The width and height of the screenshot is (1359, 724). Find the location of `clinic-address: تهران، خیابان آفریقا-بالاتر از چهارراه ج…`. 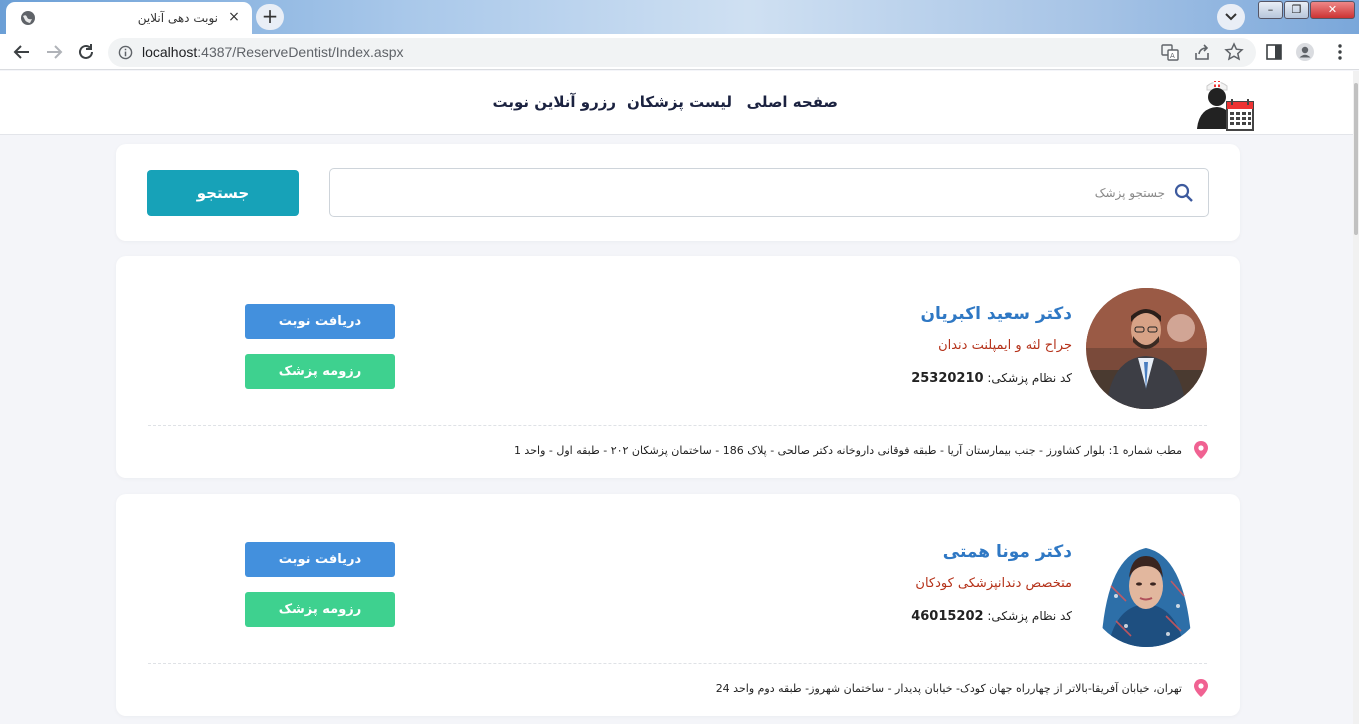

clinic-address: تهران، خیابان آفریقا-بالاتر از چهارراه ج… is located at coordinates (948, 688).